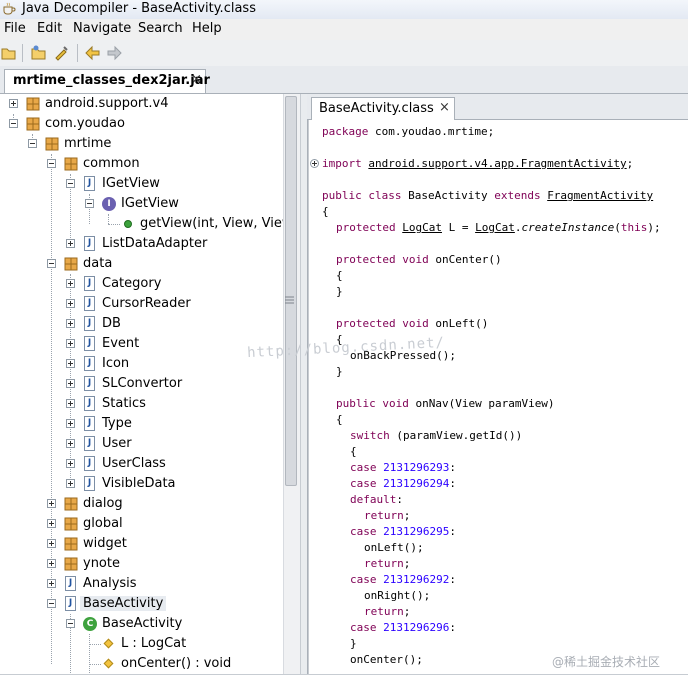 This screenshot has width=688, height=675. I want to click on code-text: onCenter(), so click(465, 259).